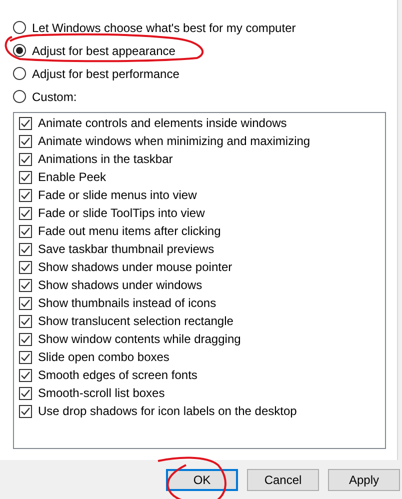 This screenshot has width=402, height=499. Describe the element at coordinates (162, 123) in the screenshot. I see `setting-label: Animate controls and elements inside windows` at that location.